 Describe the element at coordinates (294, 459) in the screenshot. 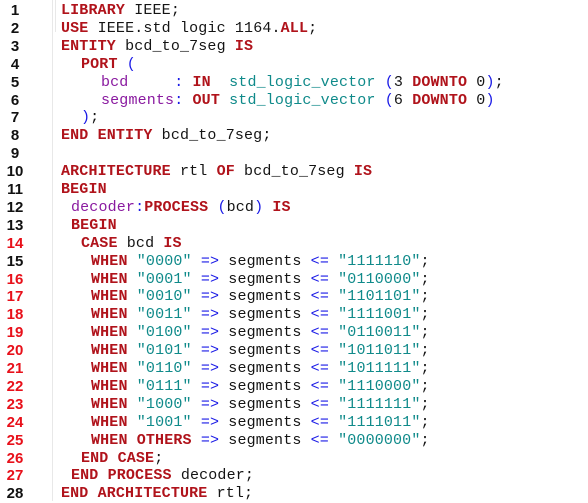

I see `code-line: 26 END CASE;` at that location.